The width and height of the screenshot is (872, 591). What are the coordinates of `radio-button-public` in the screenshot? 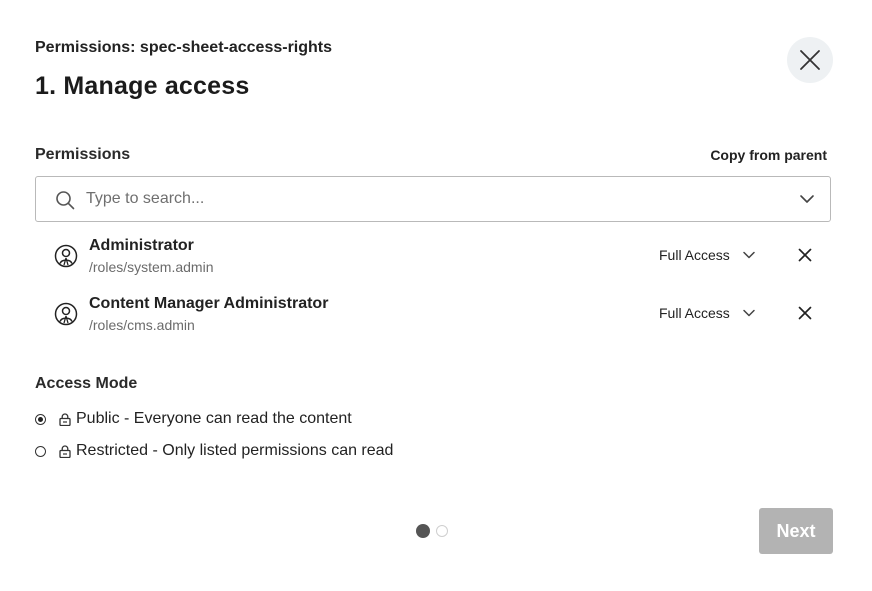 It's located at (40, 419).